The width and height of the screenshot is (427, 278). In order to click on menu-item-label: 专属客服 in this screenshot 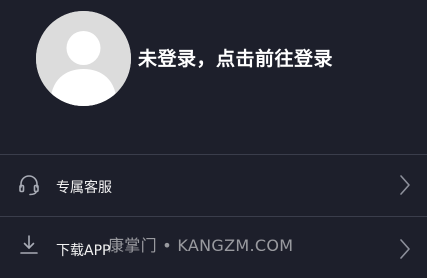, I will do `click(84, 188)`.